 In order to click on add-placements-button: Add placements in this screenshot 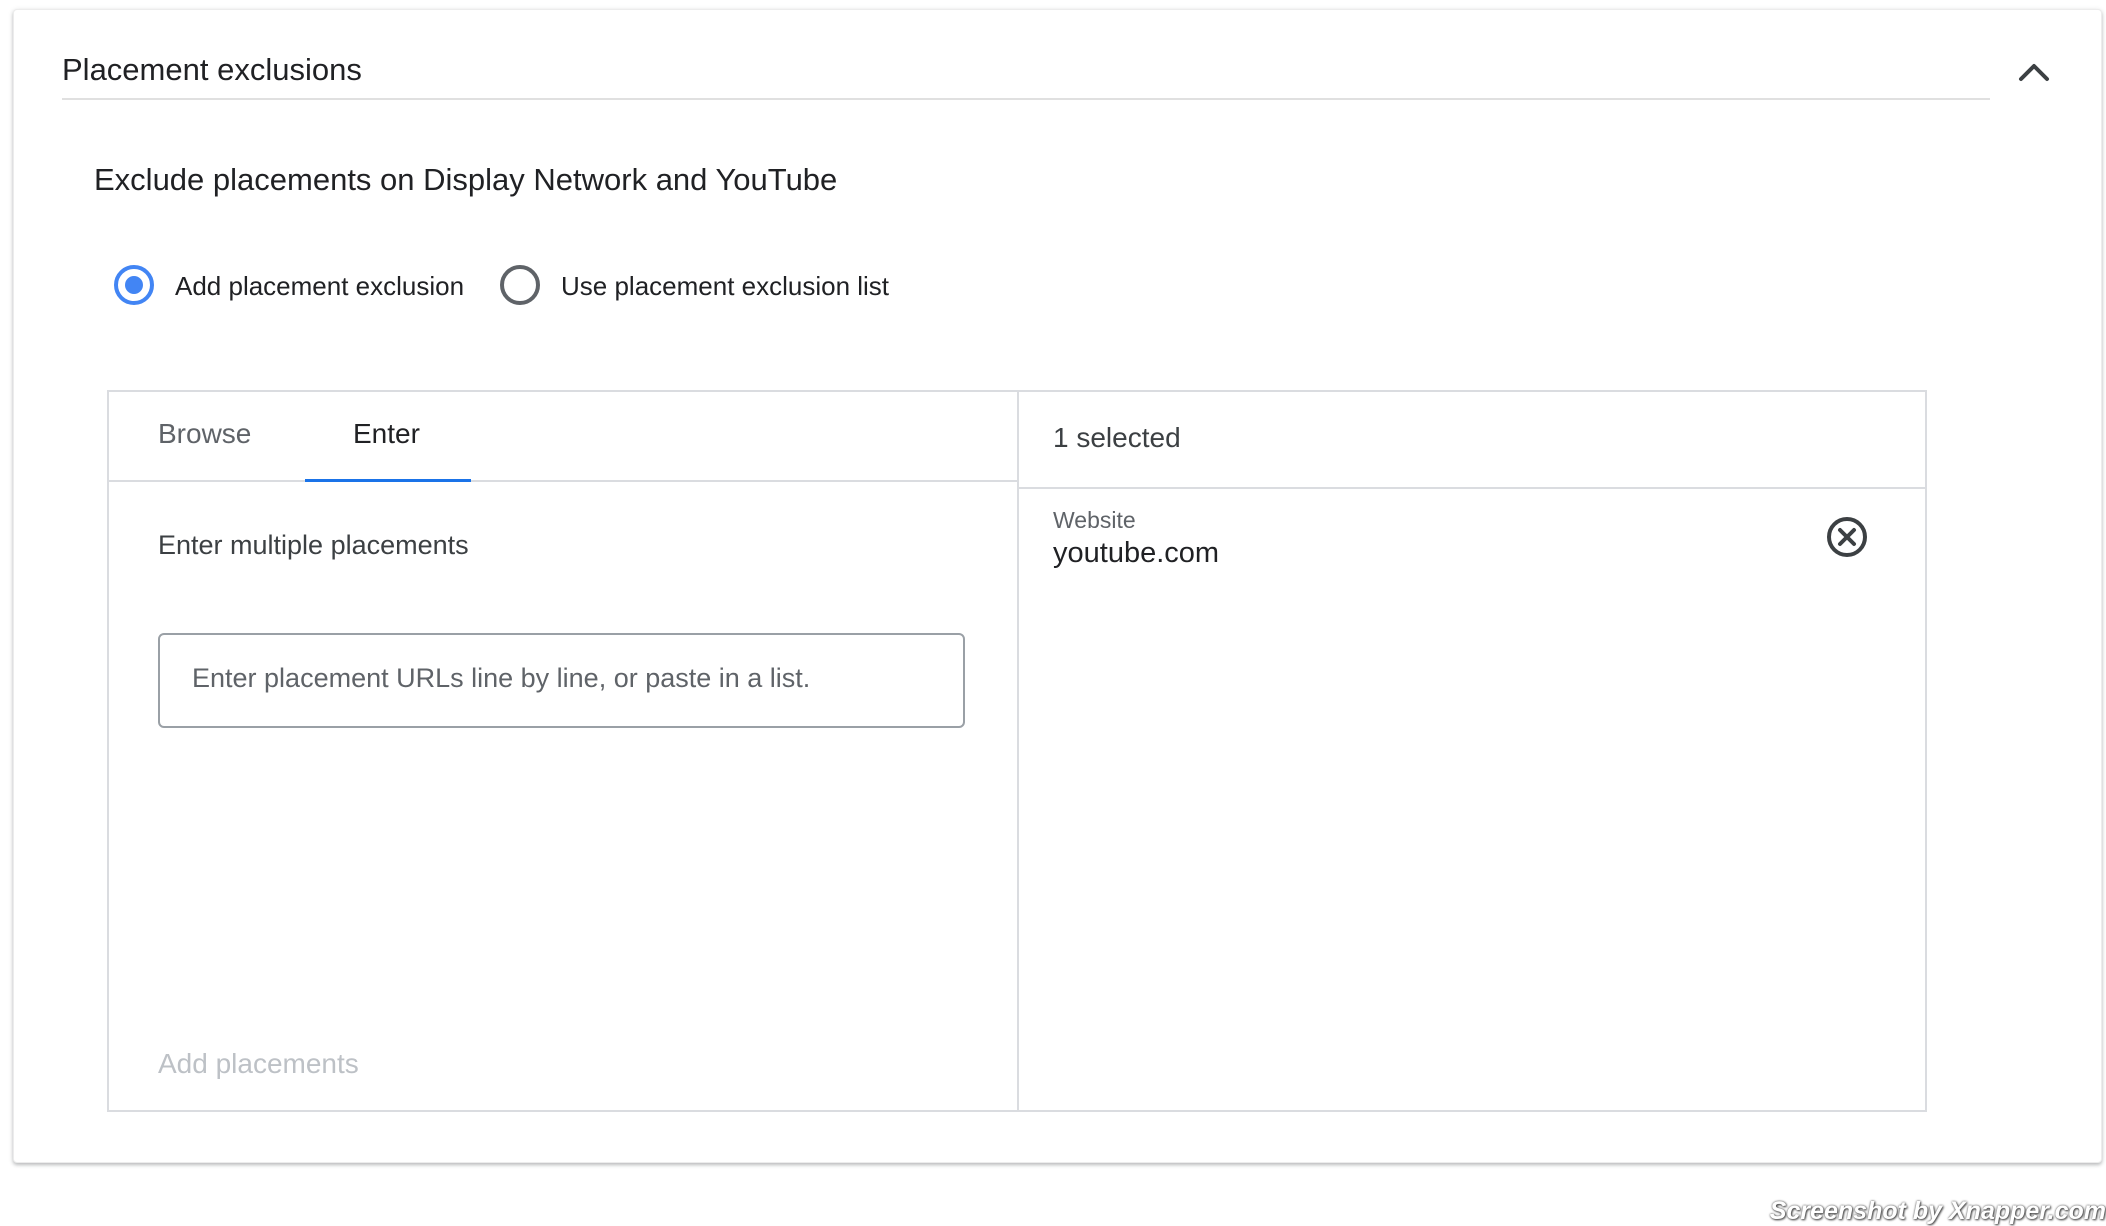, I will do `click(258, 1064)`.